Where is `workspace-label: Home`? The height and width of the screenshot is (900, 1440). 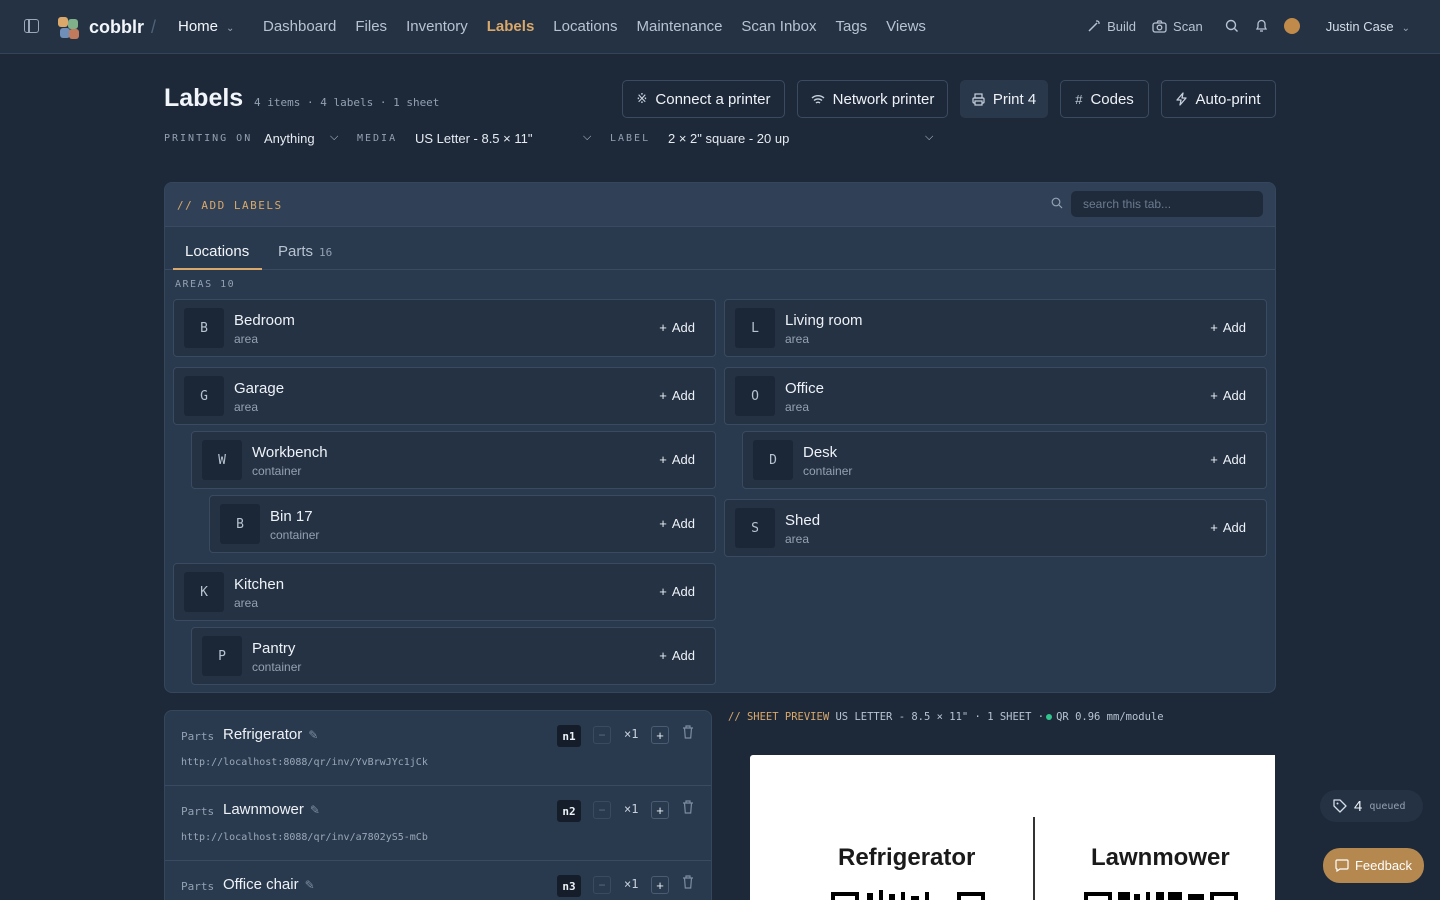 workspace-label: Home is located at coordinates (198, 26).